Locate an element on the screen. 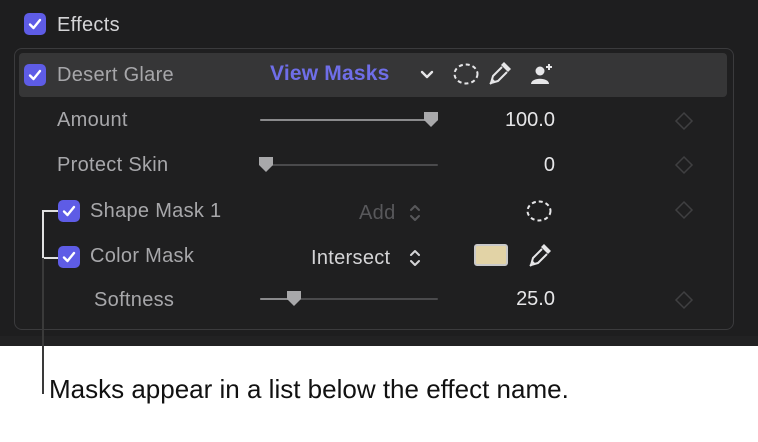  amount-keyframe-icon is located at coordinates (684, 121).